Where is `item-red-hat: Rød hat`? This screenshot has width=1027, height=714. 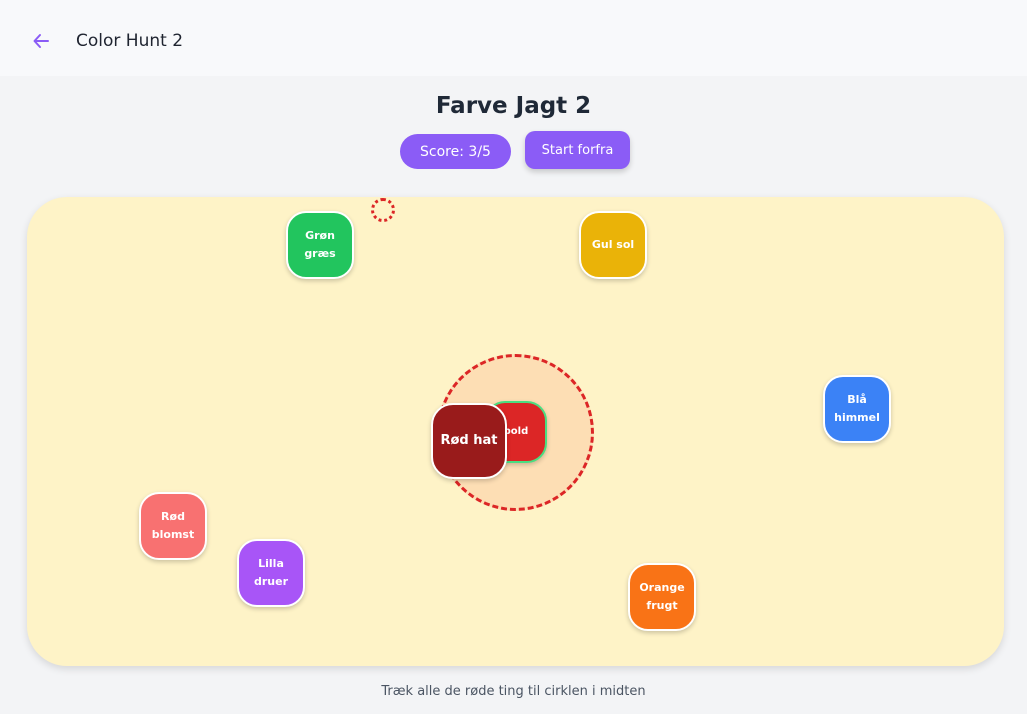
item-red-hat: Rød hat is located at coordinates (469, 441).